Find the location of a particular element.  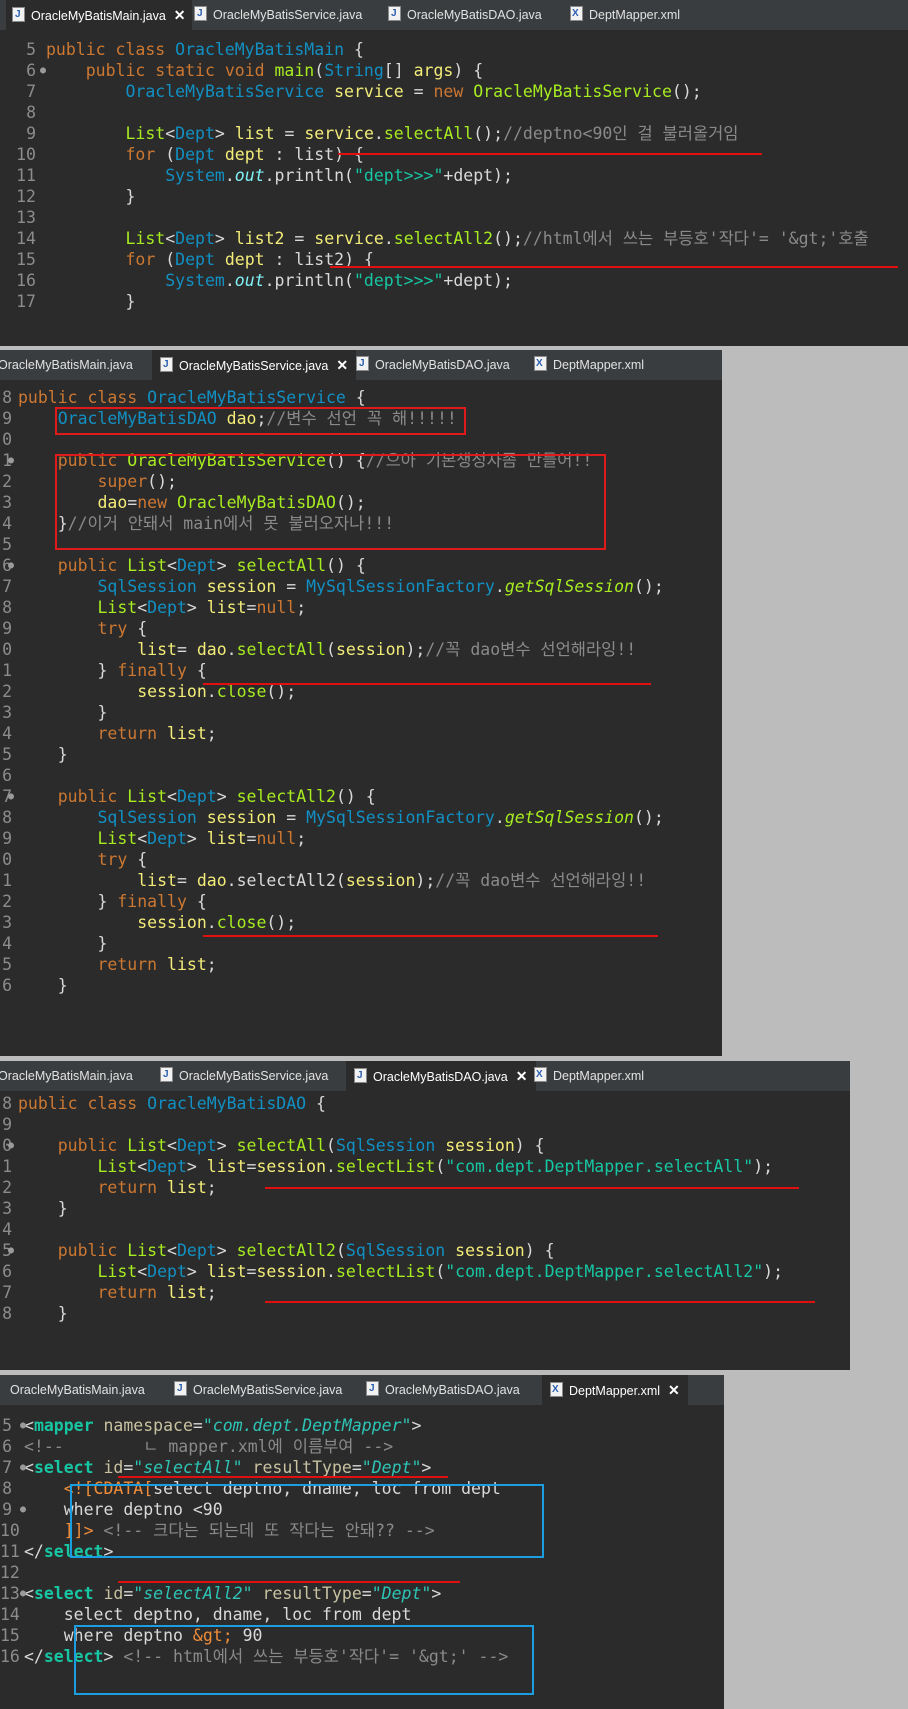

code-line: 5 } is located at coordinates (35, 754).